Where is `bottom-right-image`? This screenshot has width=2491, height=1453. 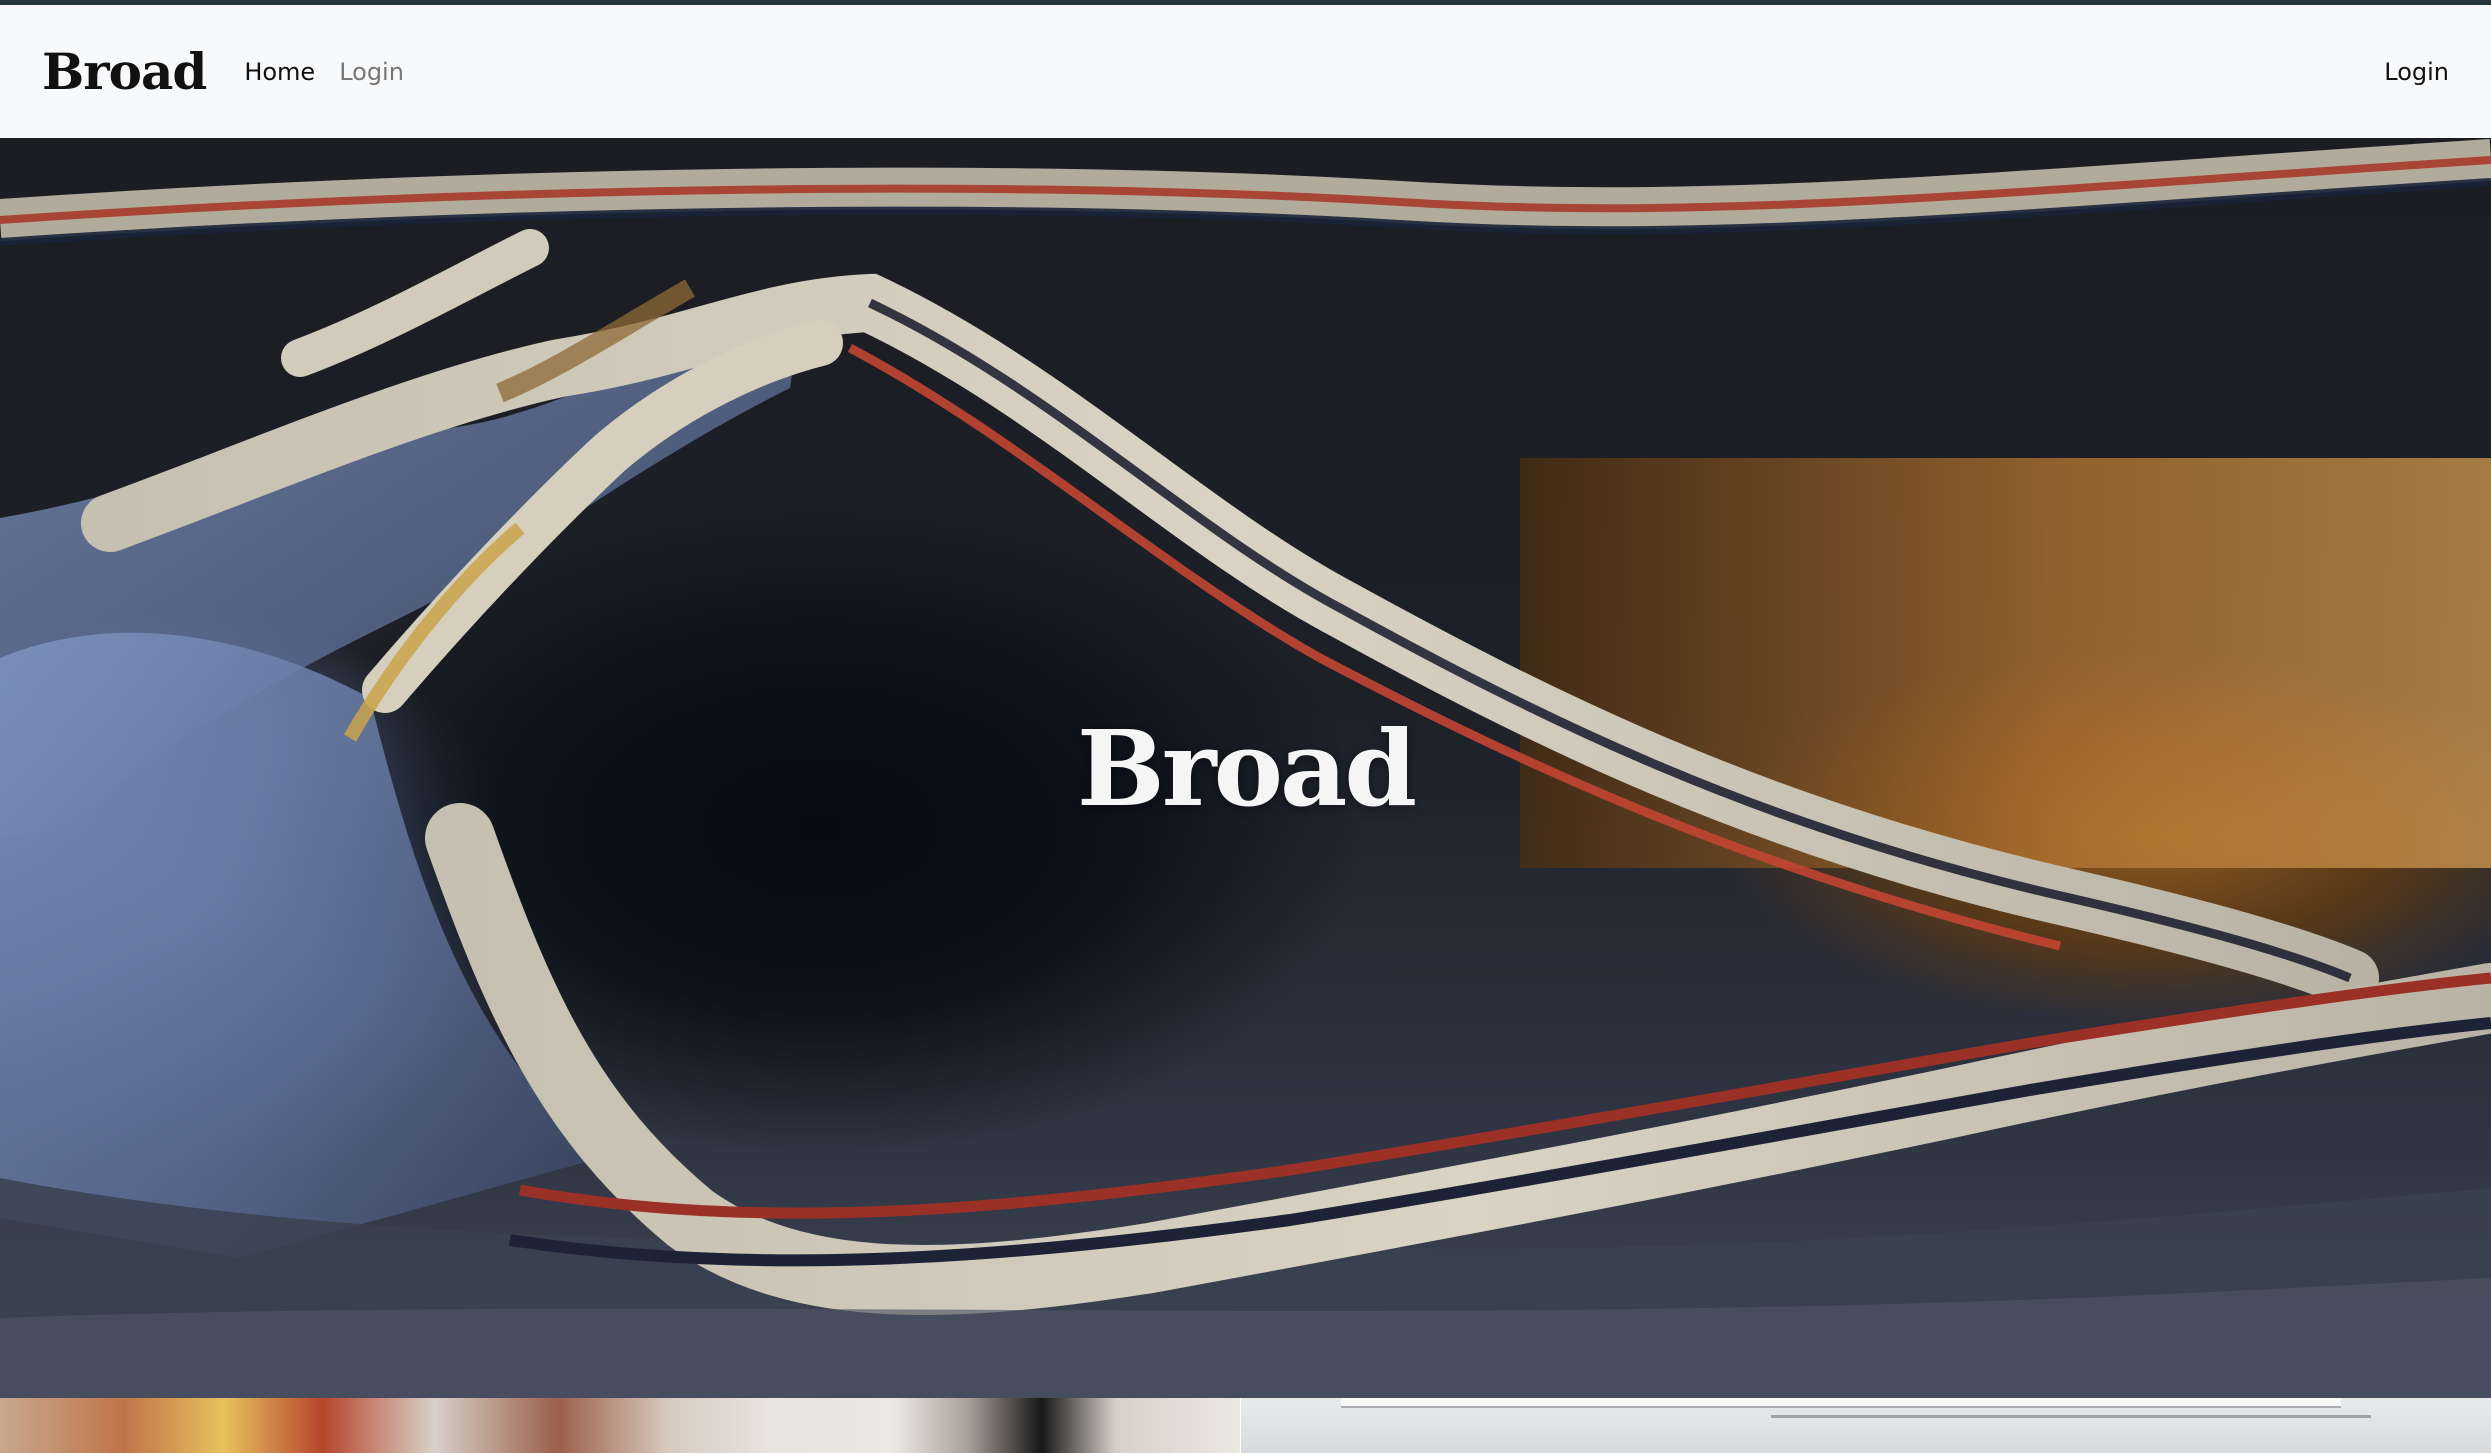
bottom-right-image is located at coordinates (1866, 1425).